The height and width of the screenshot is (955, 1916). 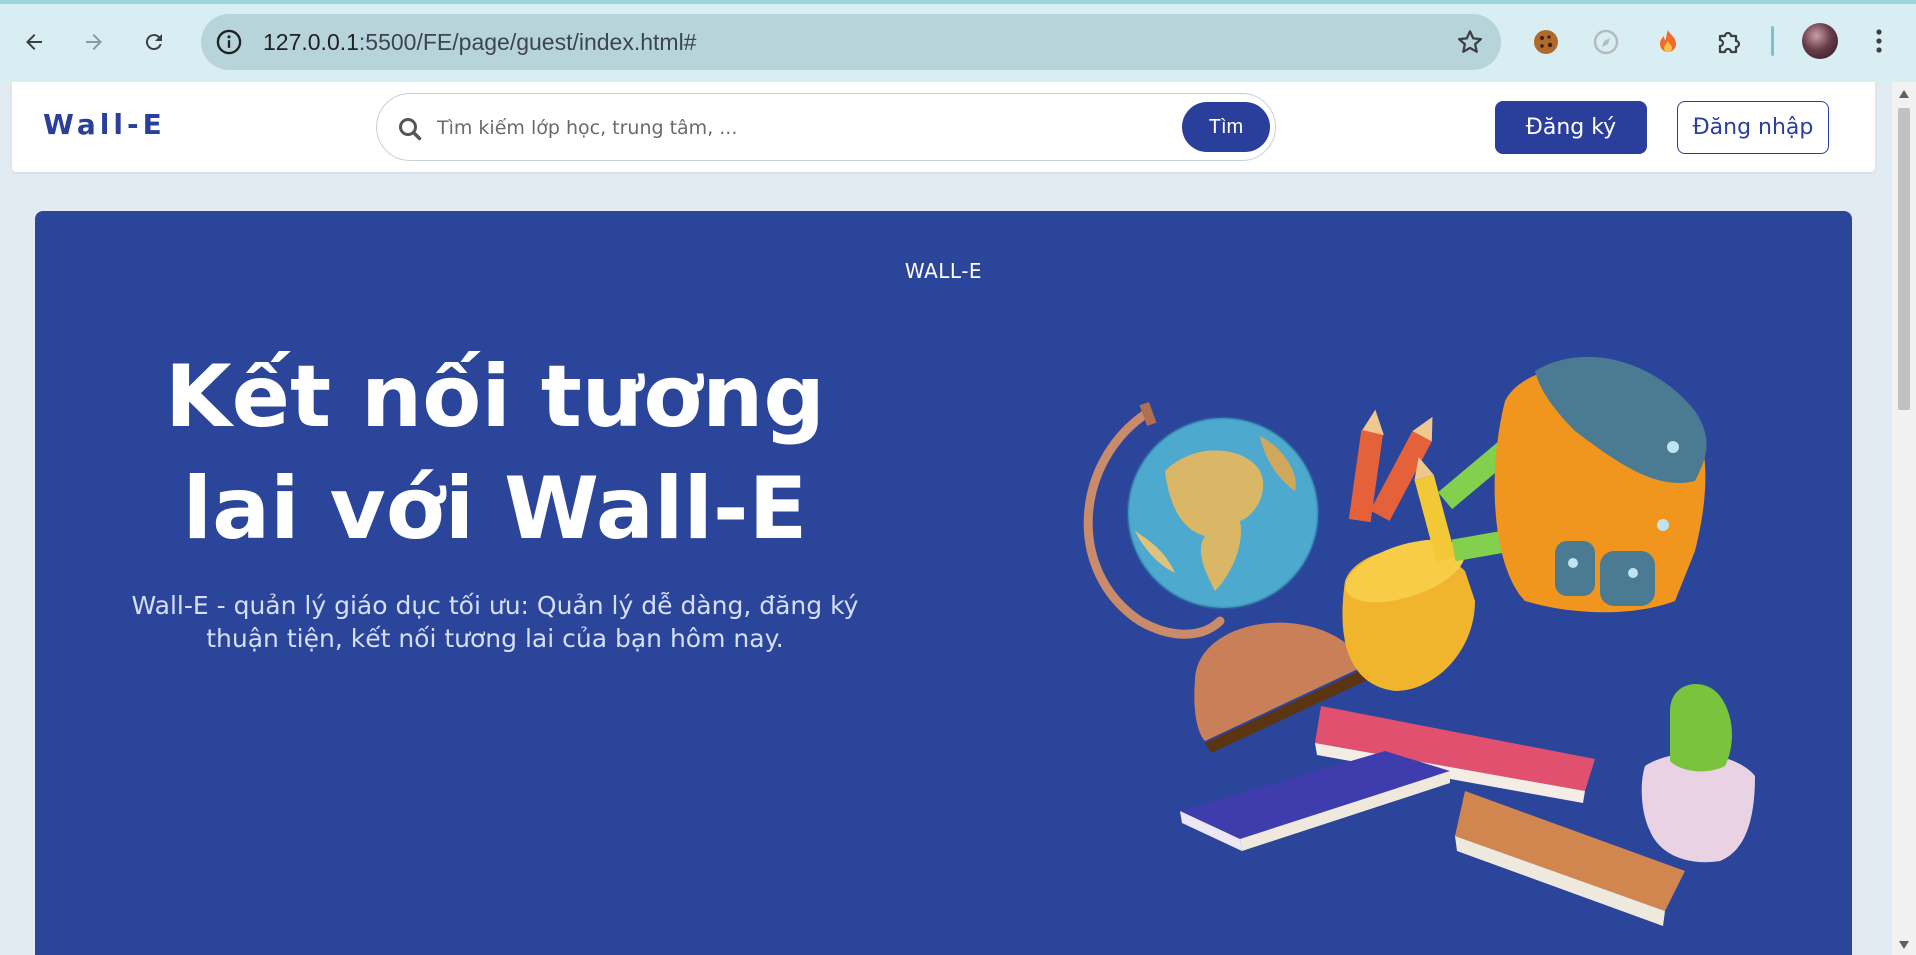 I want to click on search-icon, so click(x=410, y=129).